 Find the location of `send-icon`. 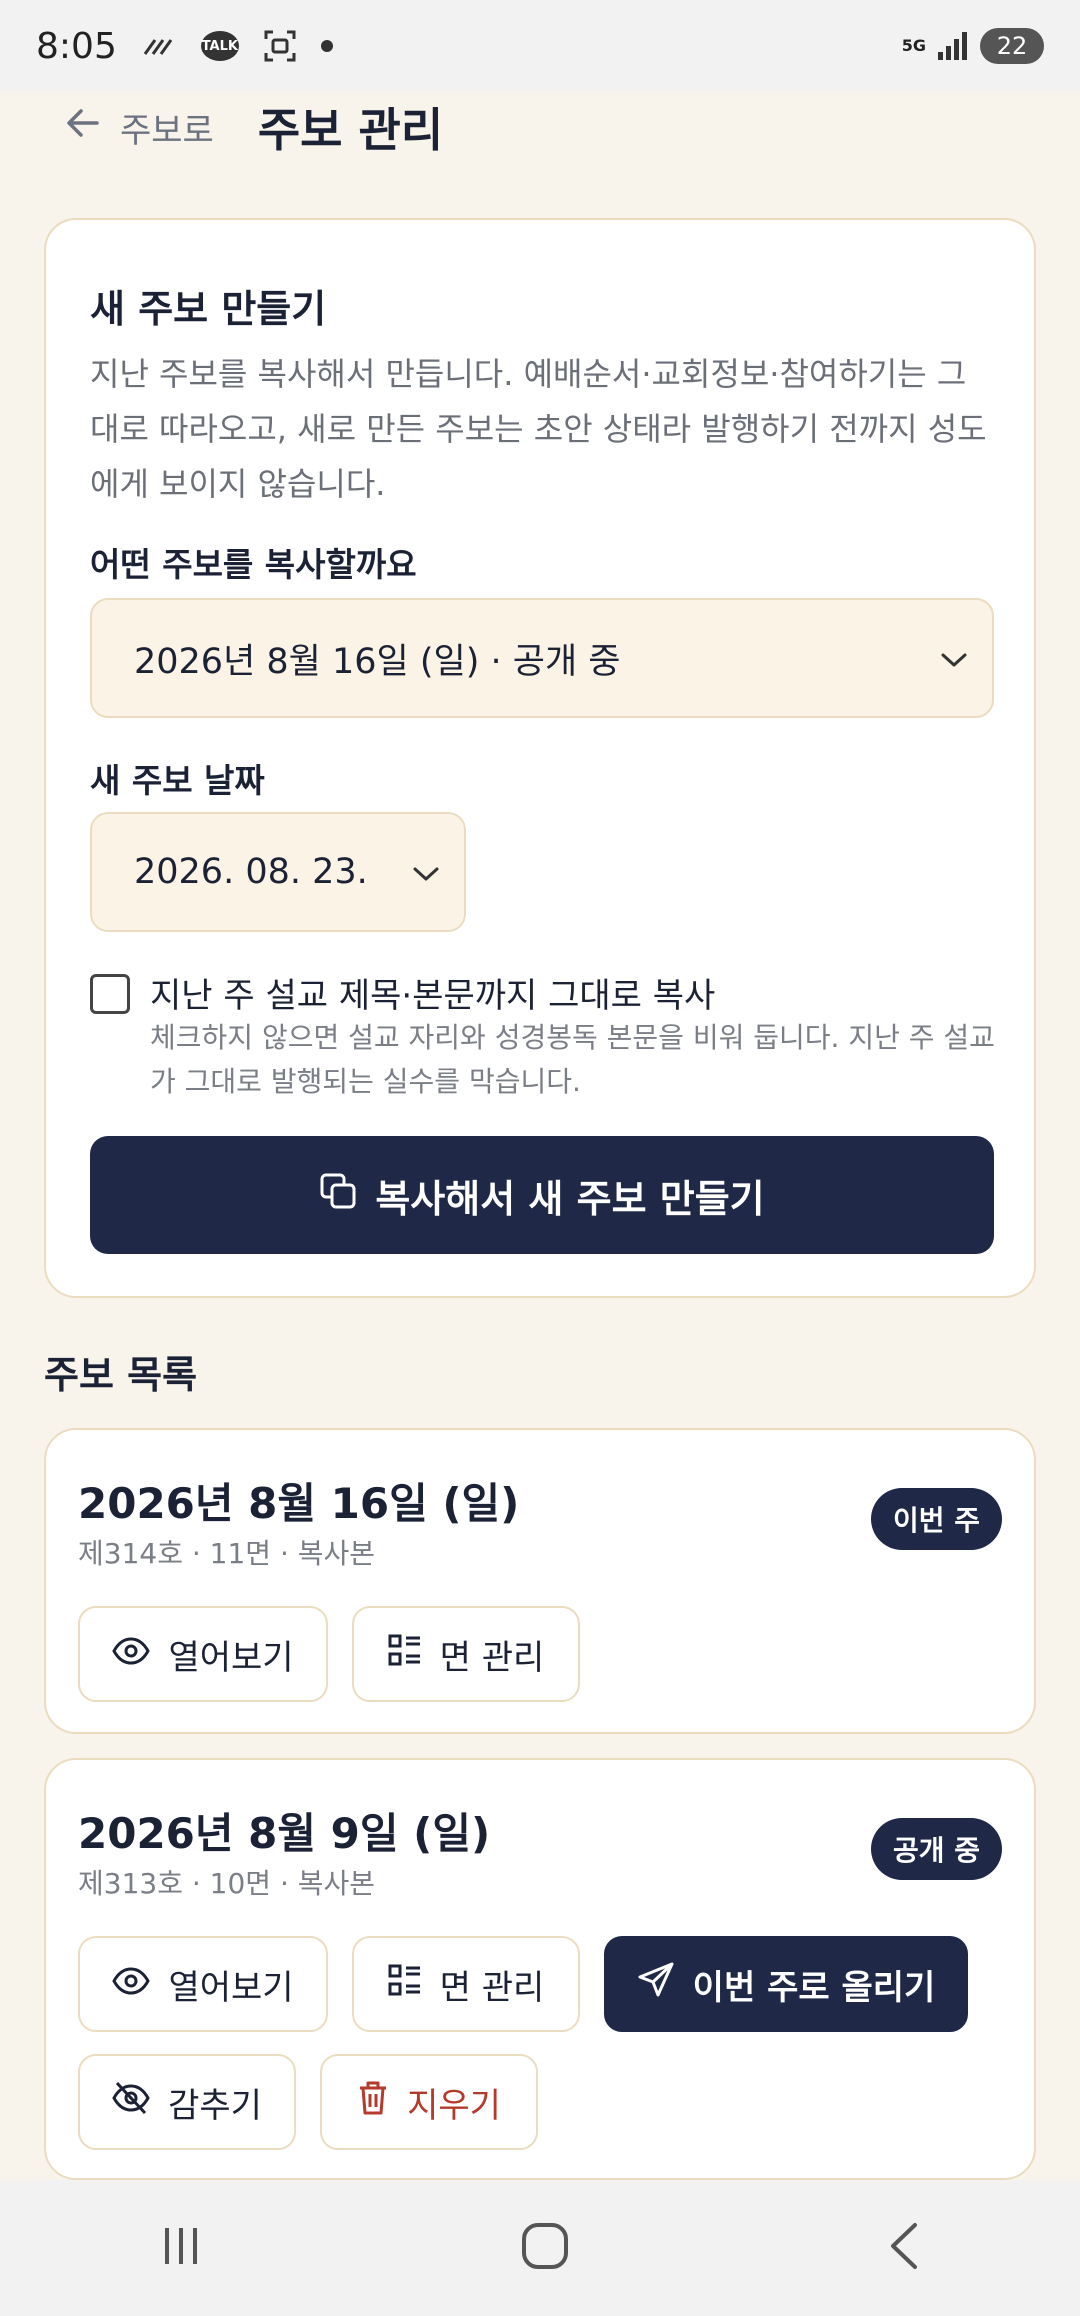

send-icon is located at coordinates (656, 1984).